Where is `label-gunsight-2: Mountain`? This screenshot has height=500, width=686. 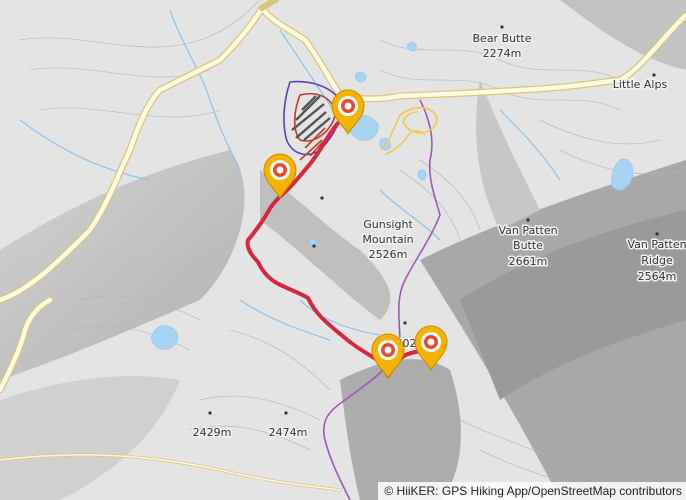 label-gunsight-2: Mountain is located at coordinates (387, 239).